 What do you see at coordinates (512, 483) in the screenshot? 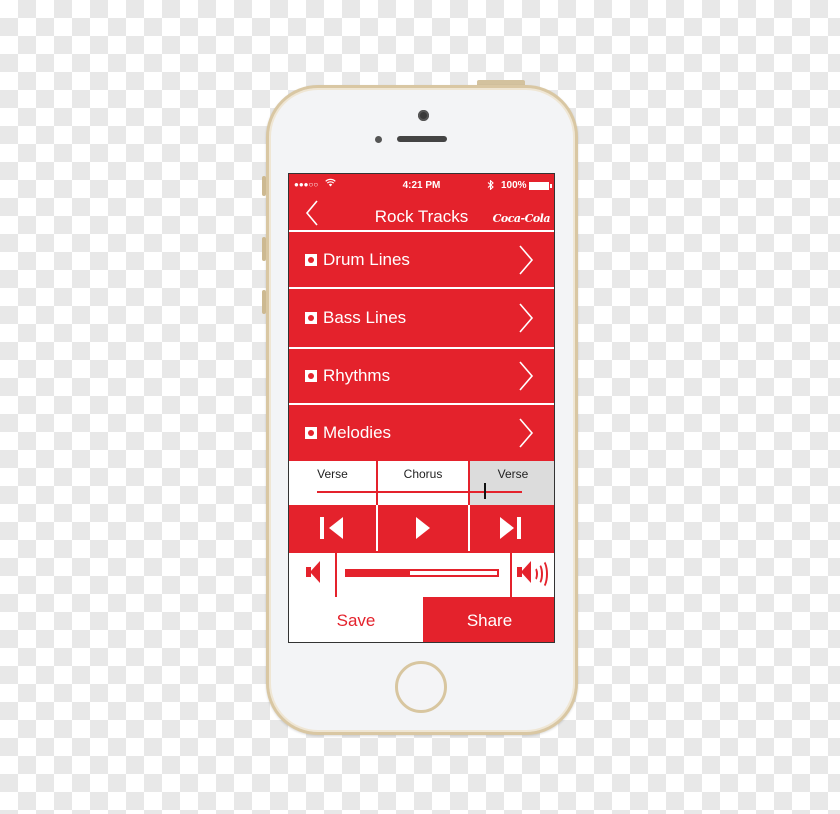
I see `section-verse-2: Verse` at bounding box center [512, 483].